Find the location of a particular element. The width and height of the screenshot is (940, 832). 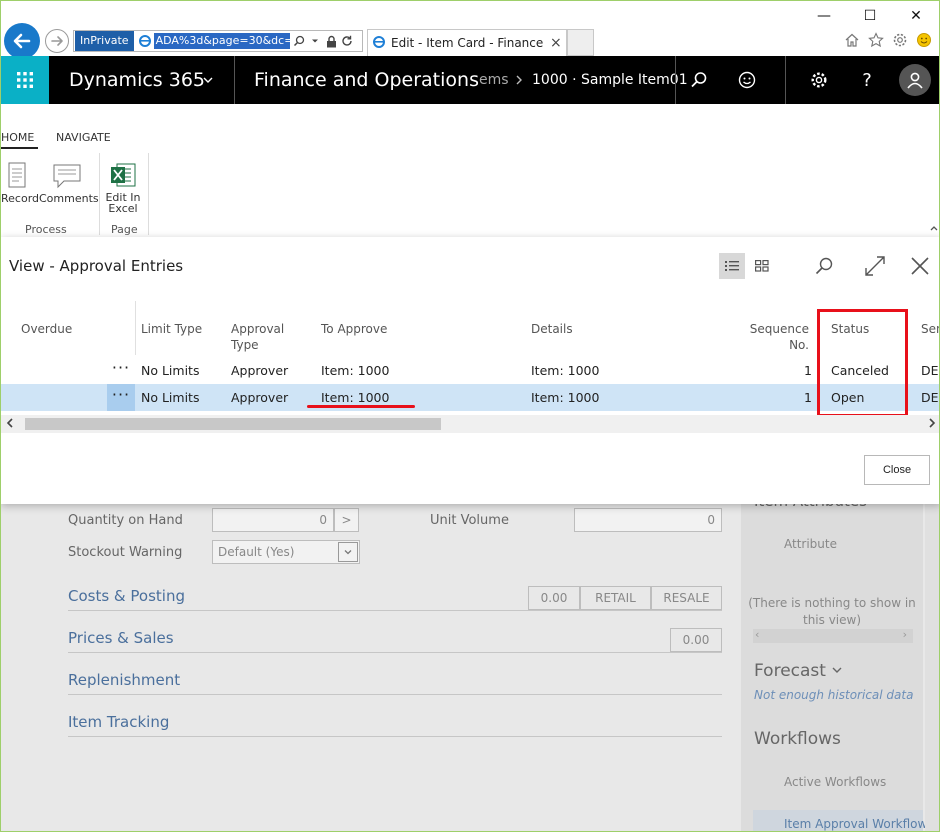

quantity-on-hand-field: 0 is located at coordinates (273, 520).